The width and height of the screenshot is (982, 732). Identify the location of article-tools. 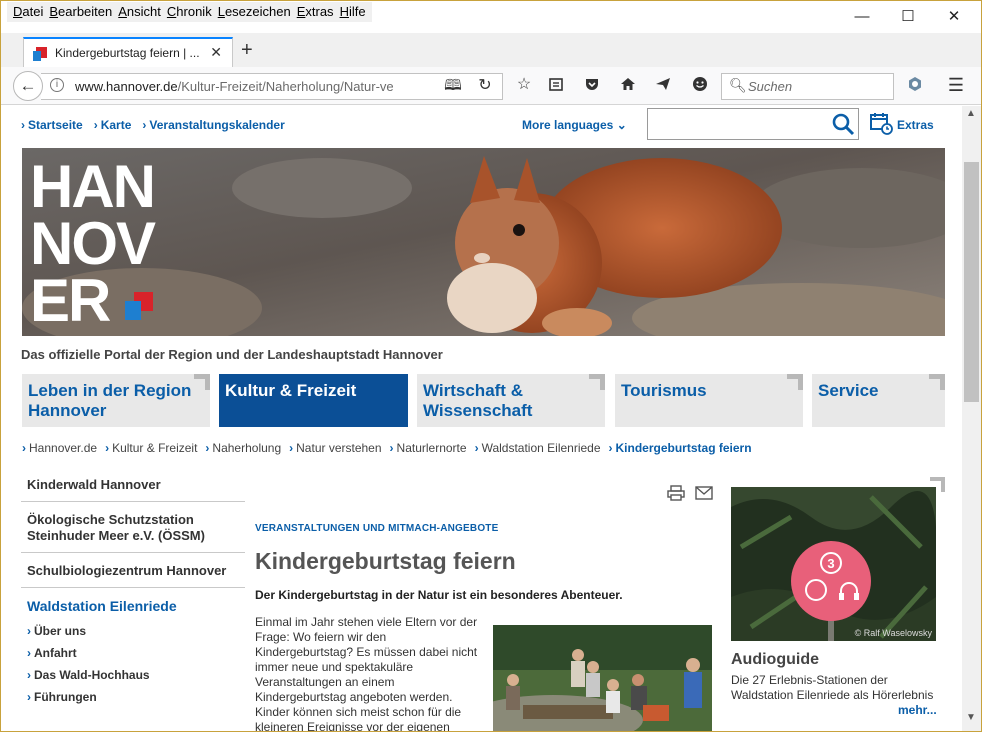
(690, 495).